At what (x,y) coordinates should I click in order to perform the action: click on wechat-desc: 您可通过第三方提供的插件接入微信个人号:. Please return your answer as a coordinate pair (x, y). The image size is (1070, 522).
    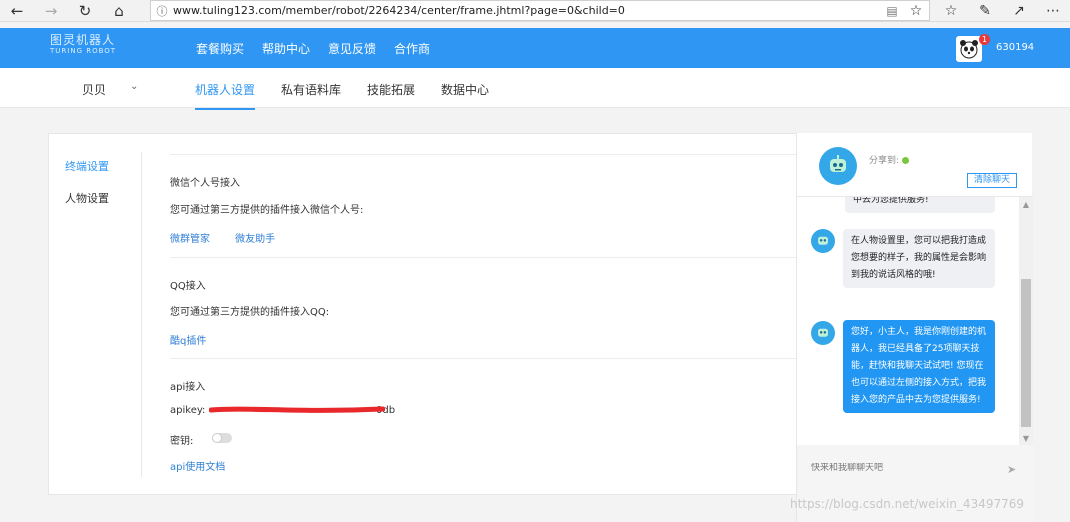
    Looking at the image, I should click on (267, 210).